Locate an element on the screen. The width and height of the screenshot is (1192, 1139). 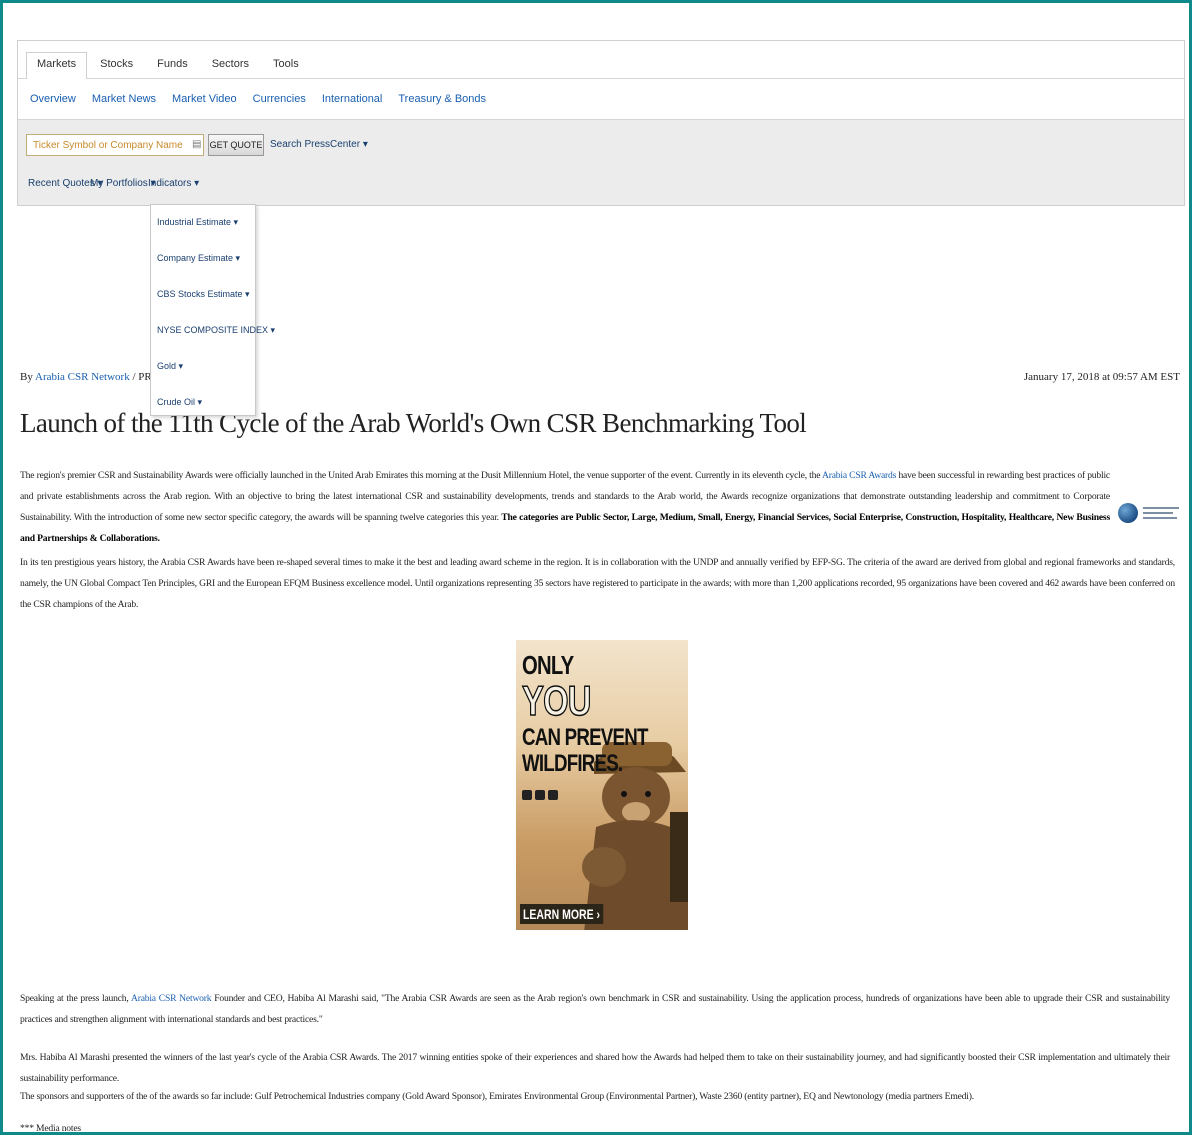
twitter-icon is located at coordinates (553, 795).